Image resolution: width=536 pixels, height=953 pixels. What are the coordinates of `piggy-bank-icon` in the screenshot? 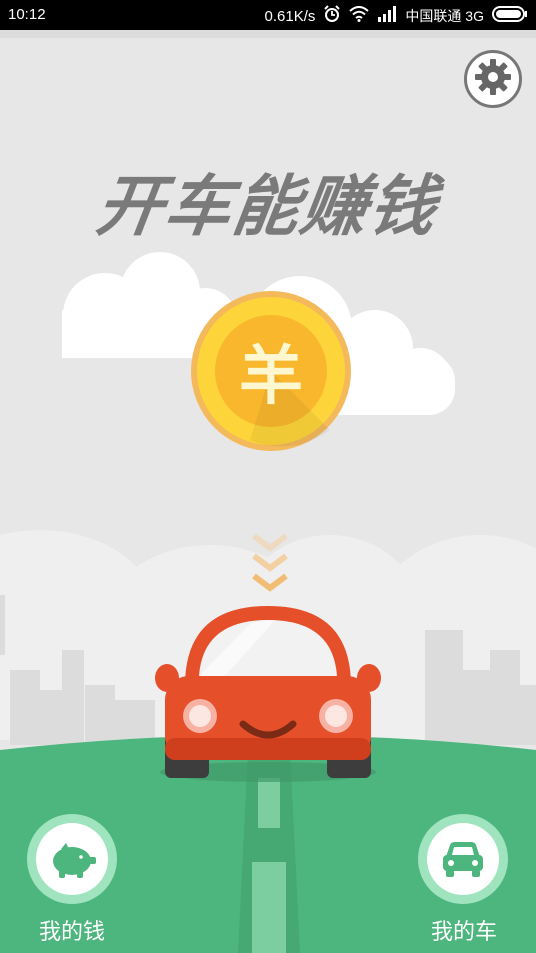 It's located at (74, 860).